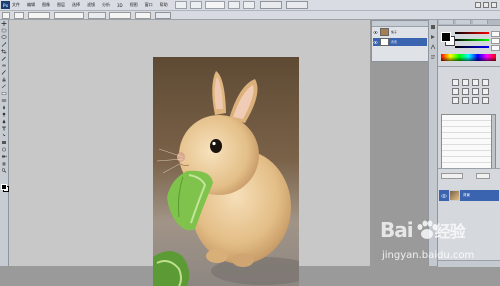 This screenshot has height=286, width=500. I want to click on type-tool-icon, so click(4, 128).